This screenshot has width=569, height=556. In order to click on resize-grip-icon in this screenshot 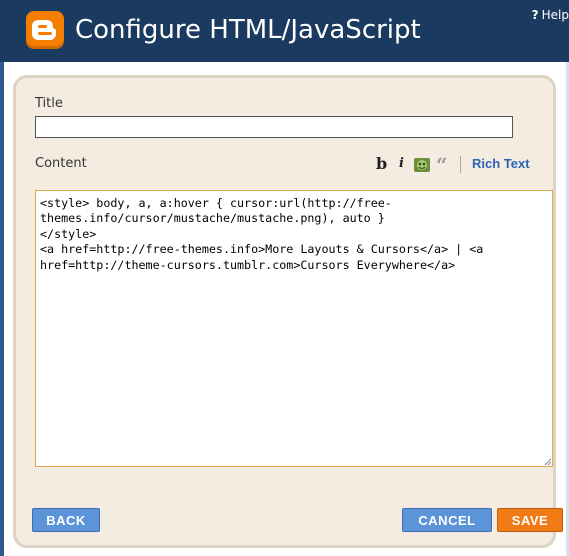, I will do `click(547, 461)`.